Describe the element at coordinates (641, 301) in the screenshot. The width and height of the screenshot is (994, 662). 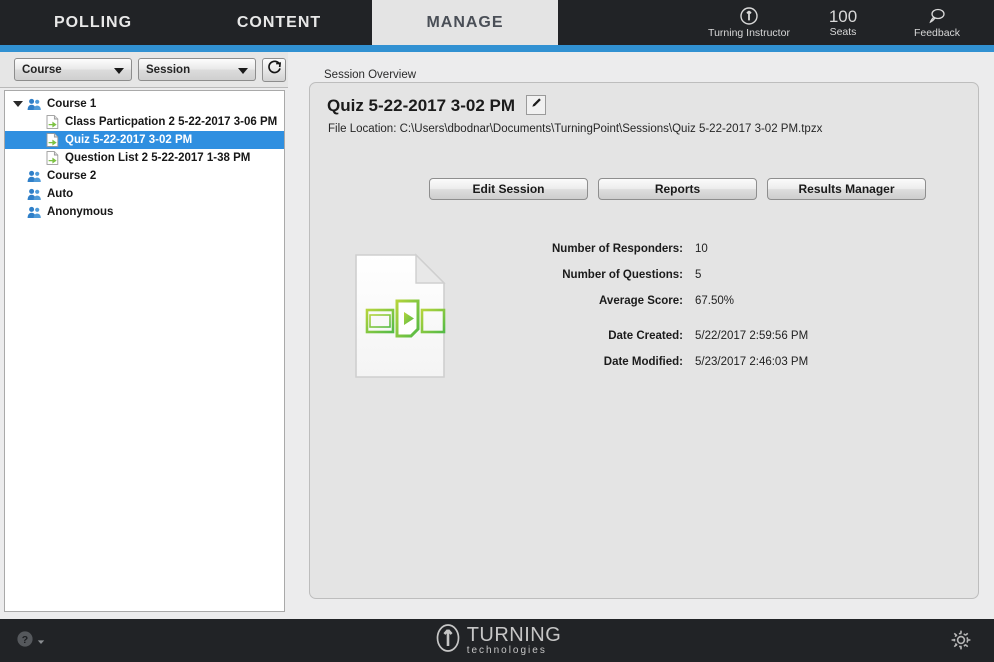
I see `stat-label: Average Score:` at that location.